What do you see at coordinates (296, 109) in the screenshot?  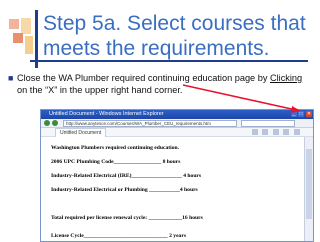 I see `arrow-head-icon` at bounding box center [296, 109].